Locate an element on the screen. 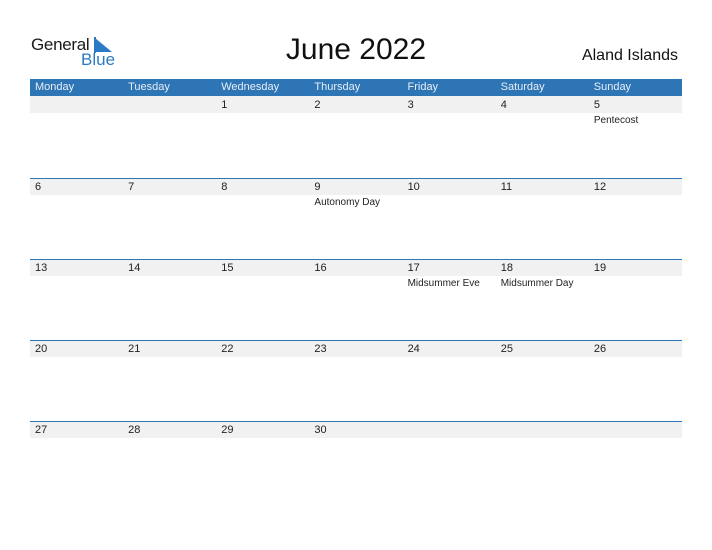  day-cell: 18 Midsummer Day is located at coordinates (542, 299).